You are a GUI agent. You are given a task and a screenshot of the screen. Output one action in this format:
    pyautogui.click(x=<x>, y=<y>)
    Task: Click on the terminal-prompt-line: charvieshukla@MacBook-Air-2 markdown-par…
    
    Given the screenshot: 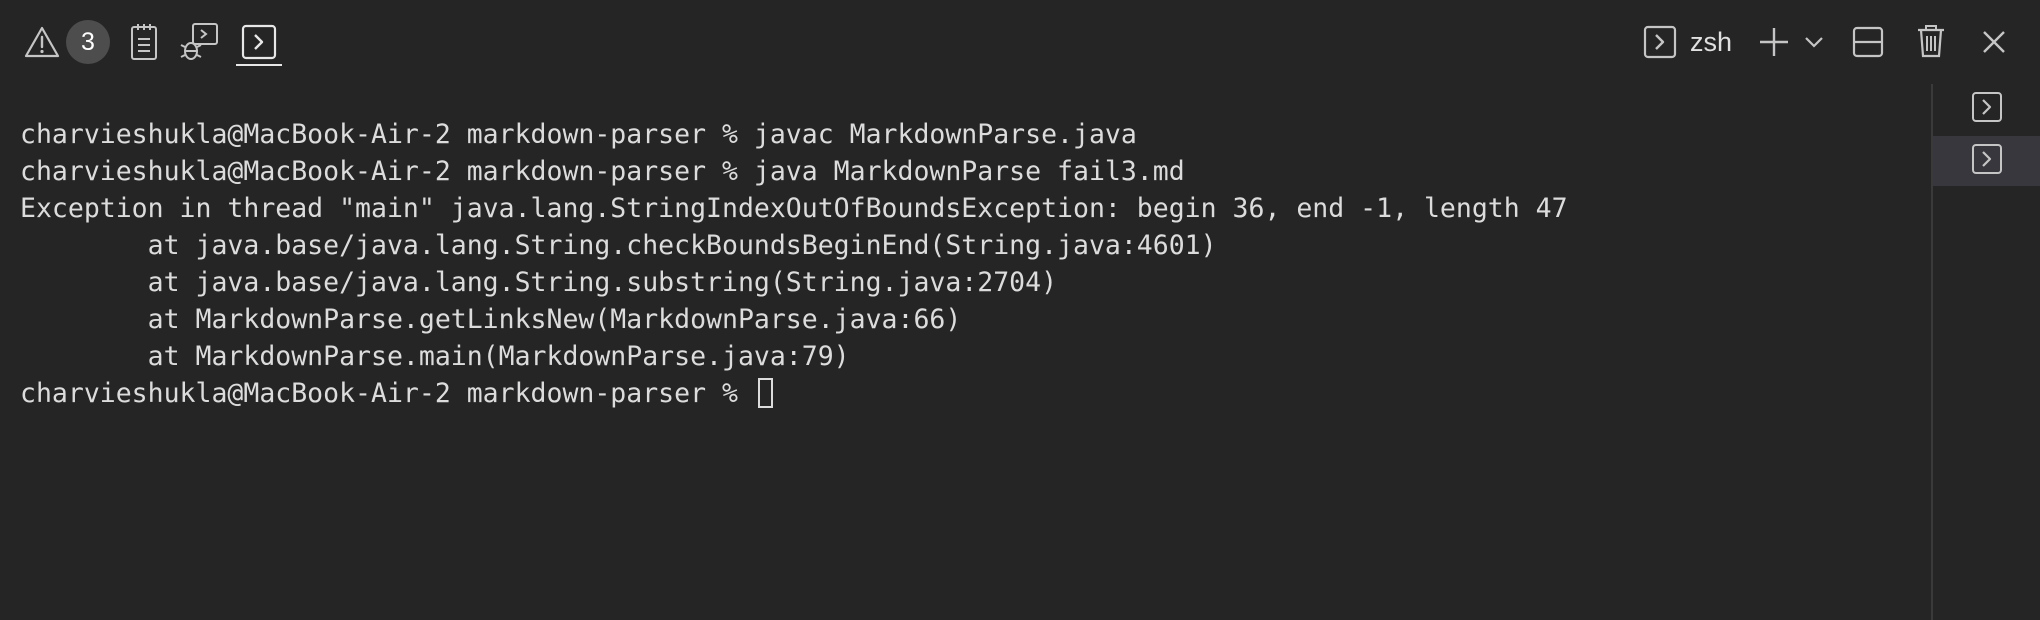 What is the action you would take?
    pyautogui.click(x=396, y=393)
    